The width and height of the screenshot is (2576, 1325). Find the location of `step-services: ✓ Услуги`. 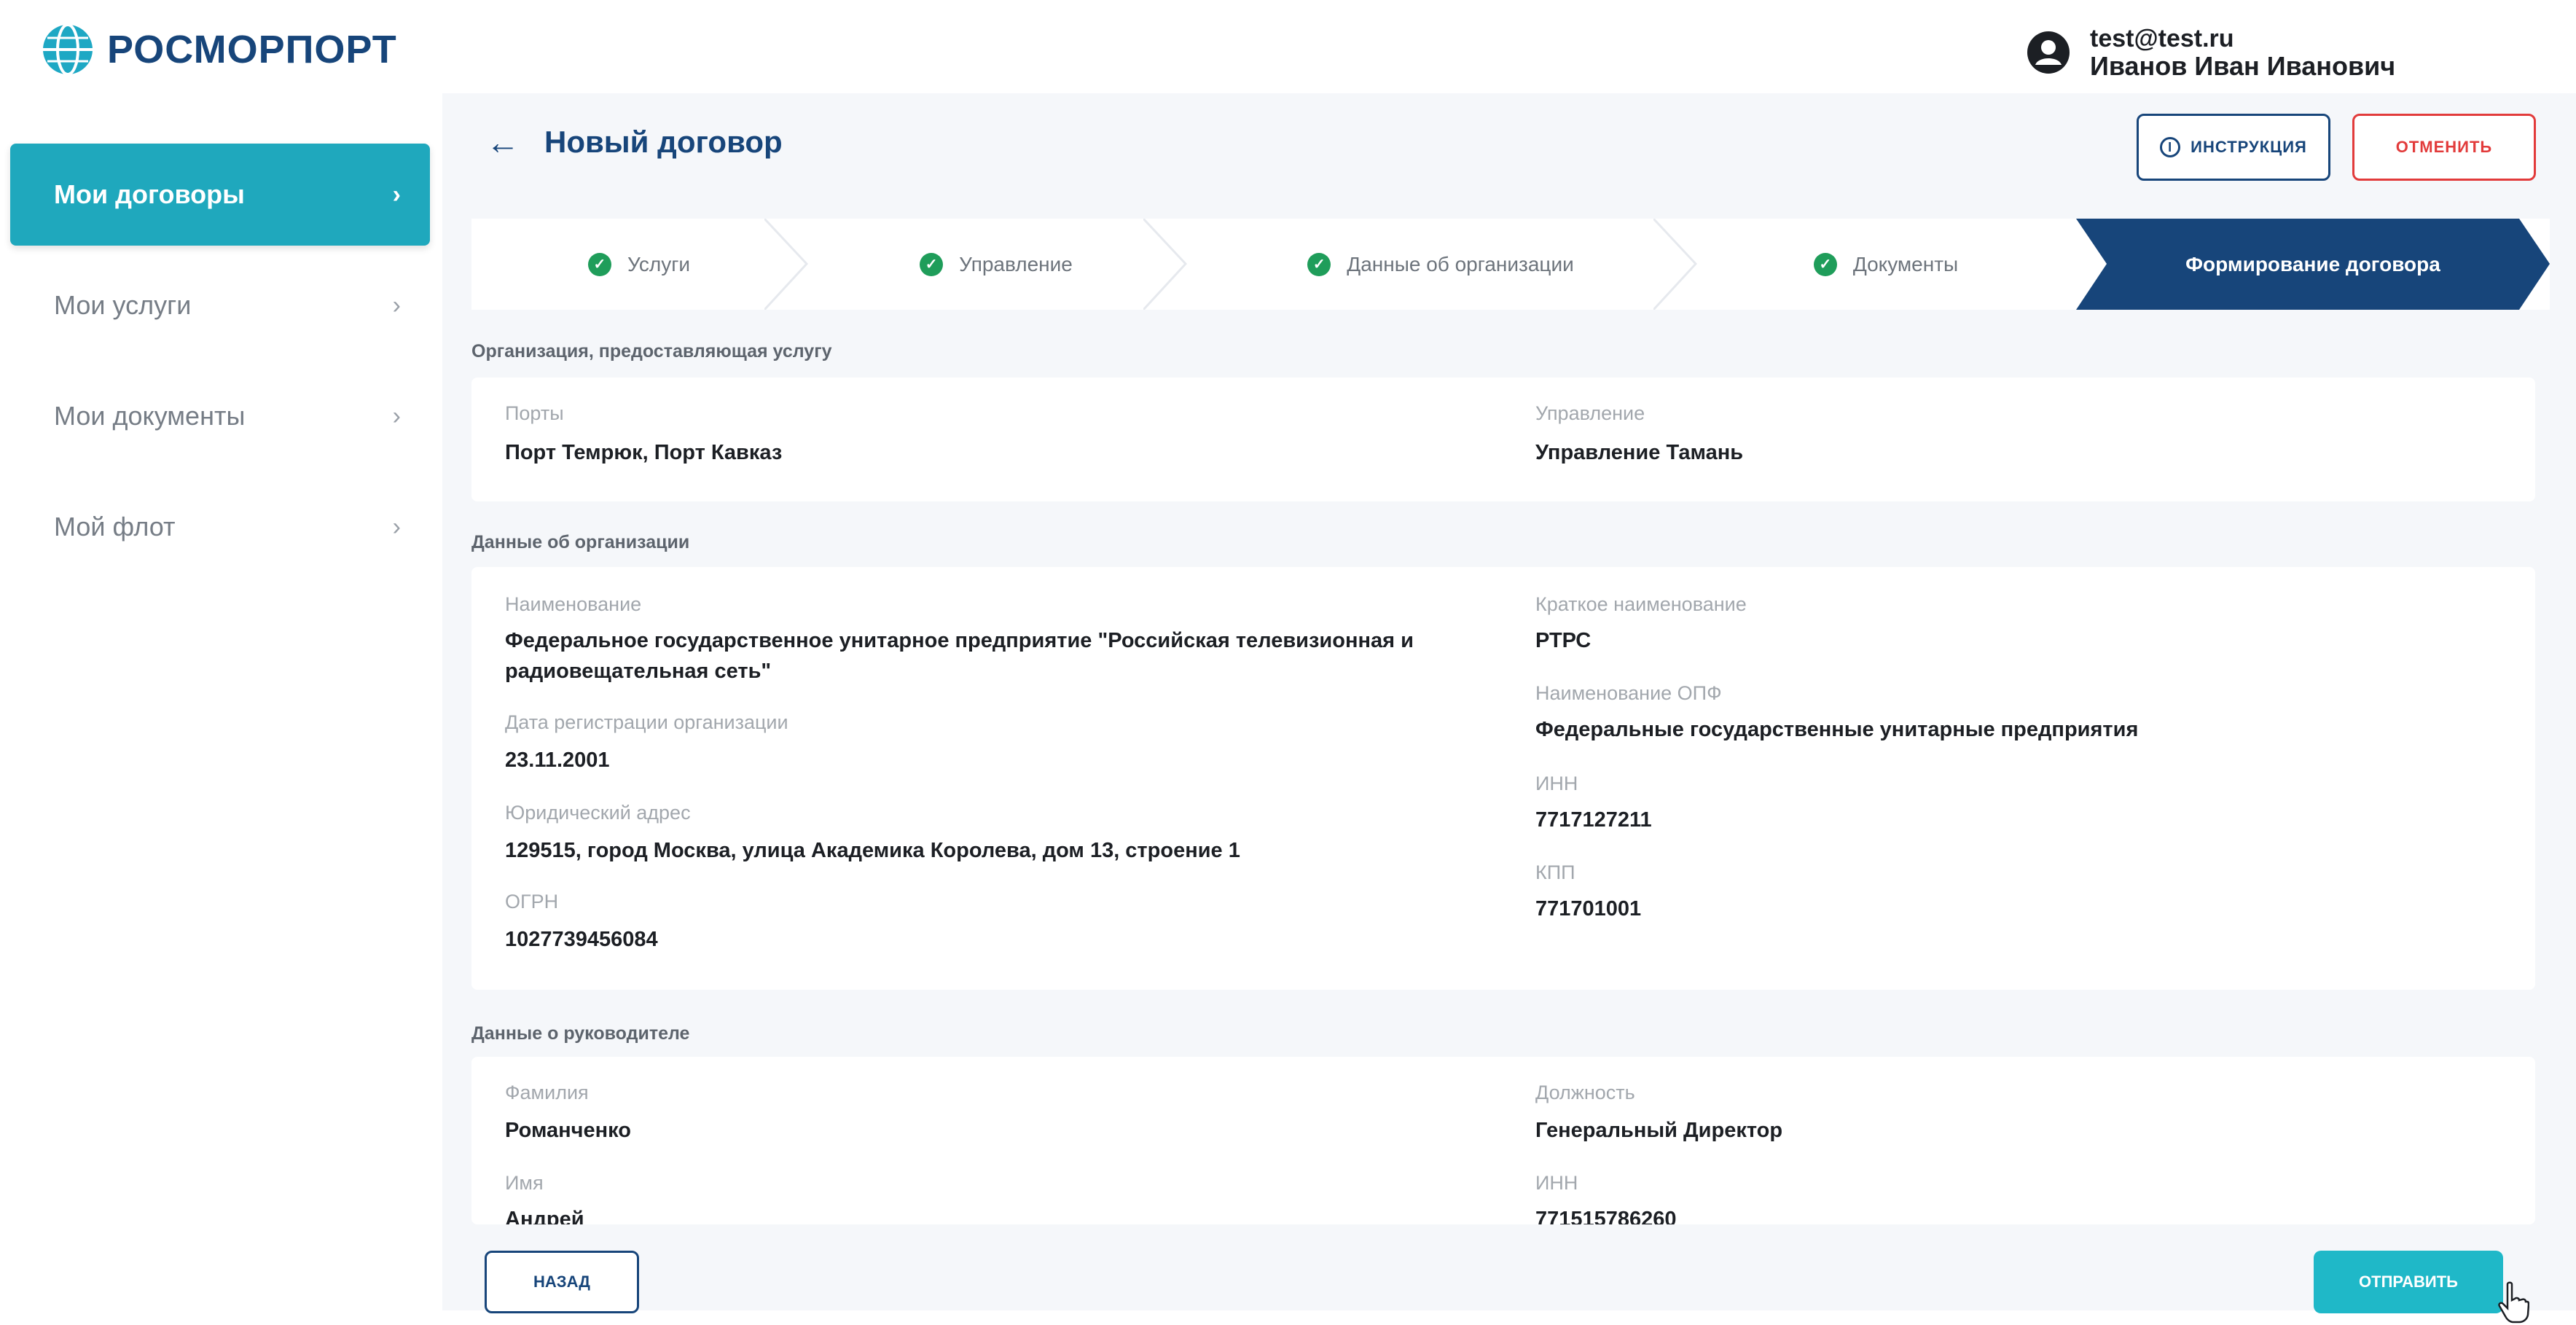

step-services: ✓ Услуги is located at coordinates (639, 264).